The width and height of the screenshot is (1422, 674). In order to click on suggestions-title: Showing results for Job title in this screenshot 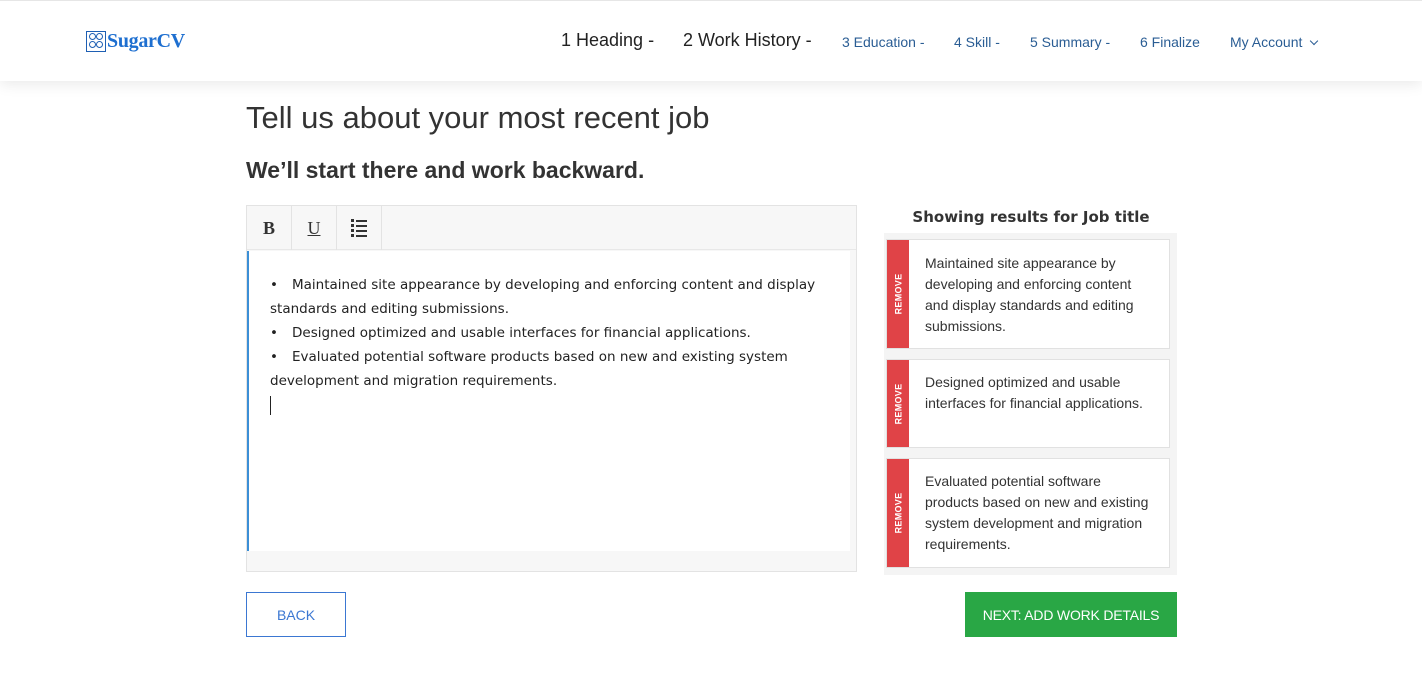, I will do `click(1031, 217)`.